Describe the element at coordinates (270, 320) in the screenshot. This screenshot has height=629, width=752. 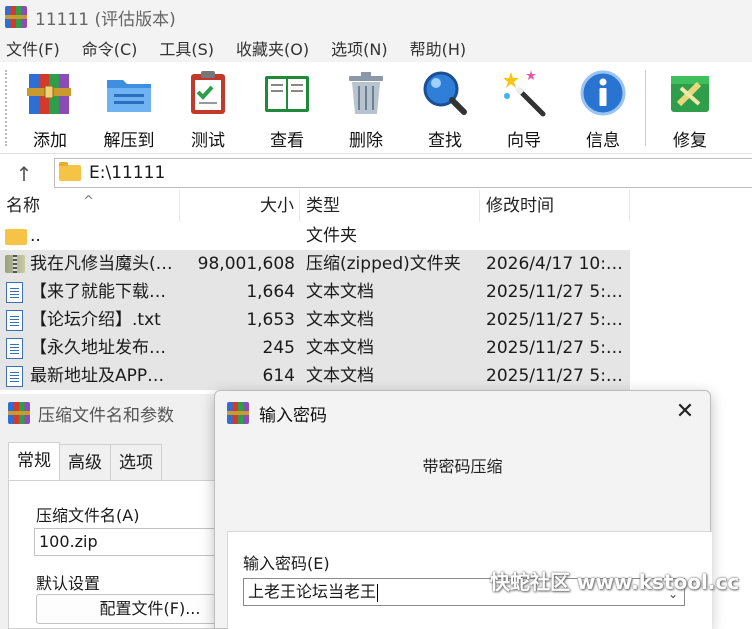
I see `file-size: 1,653` at that location.